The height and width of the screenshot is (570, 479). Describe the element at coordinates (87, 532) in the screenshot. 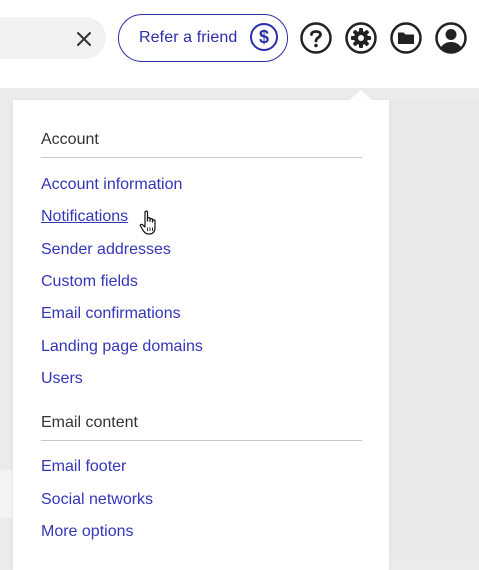

I see `menu-item-more-options: More options` at that location.